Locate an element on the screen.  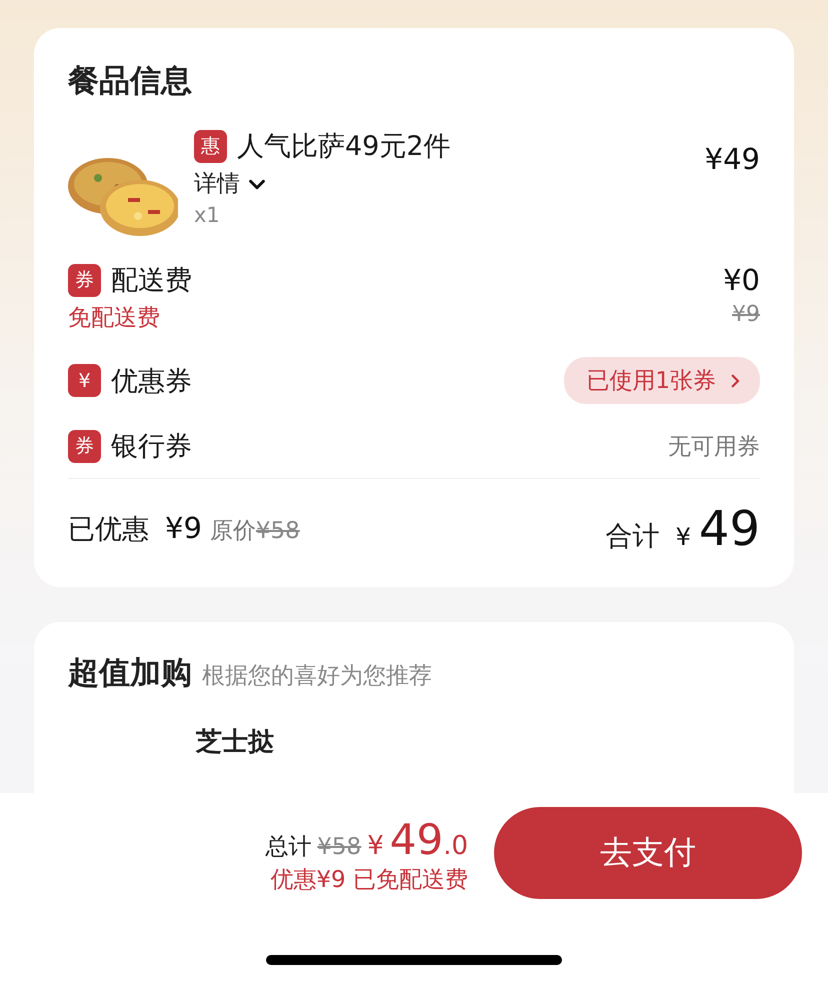
fee-value: ¥0 is located at coordinates (741, 280).